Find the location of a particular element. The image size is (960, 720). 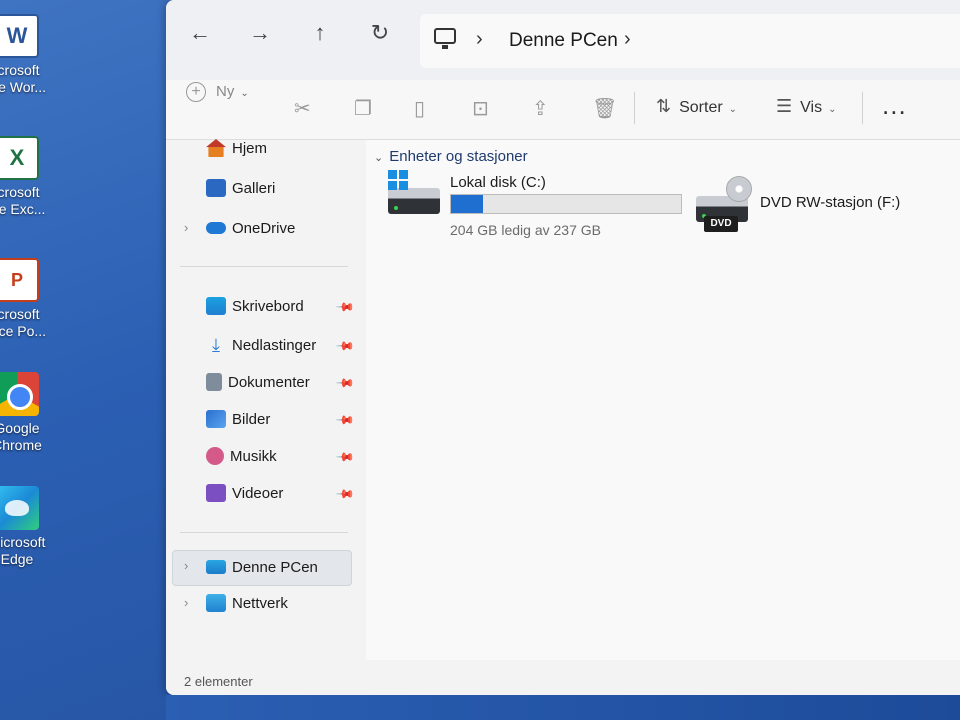

desktop-icon-edge: Microsoft Edge is located at coordinates (31, 527).